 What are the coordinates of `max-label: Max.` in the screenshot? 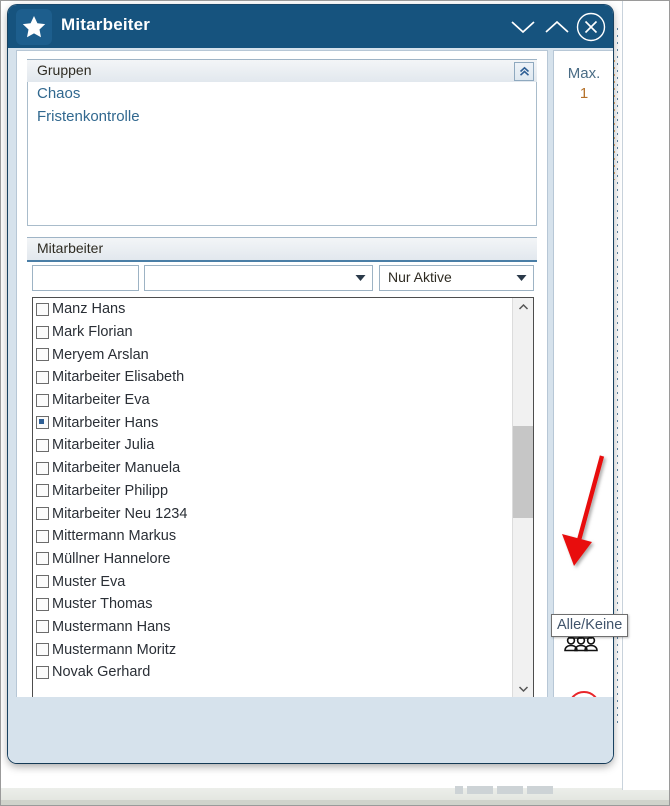 It's located at (584, 73).